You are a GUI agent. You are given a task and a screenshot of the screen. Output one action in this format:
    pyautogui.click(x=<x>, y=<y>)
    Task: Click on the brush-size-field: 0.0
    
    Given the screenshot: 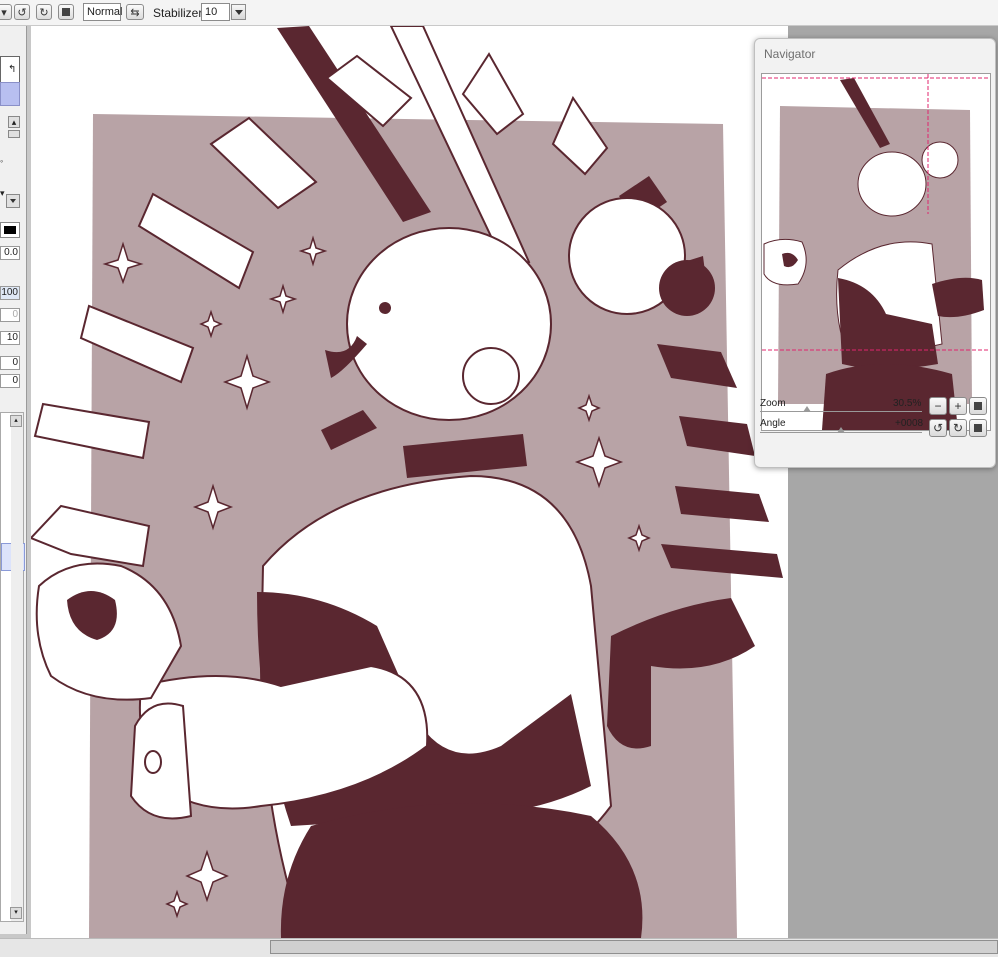 What is the action you would take?
    pyautogui.click(x=10, y=253)
    